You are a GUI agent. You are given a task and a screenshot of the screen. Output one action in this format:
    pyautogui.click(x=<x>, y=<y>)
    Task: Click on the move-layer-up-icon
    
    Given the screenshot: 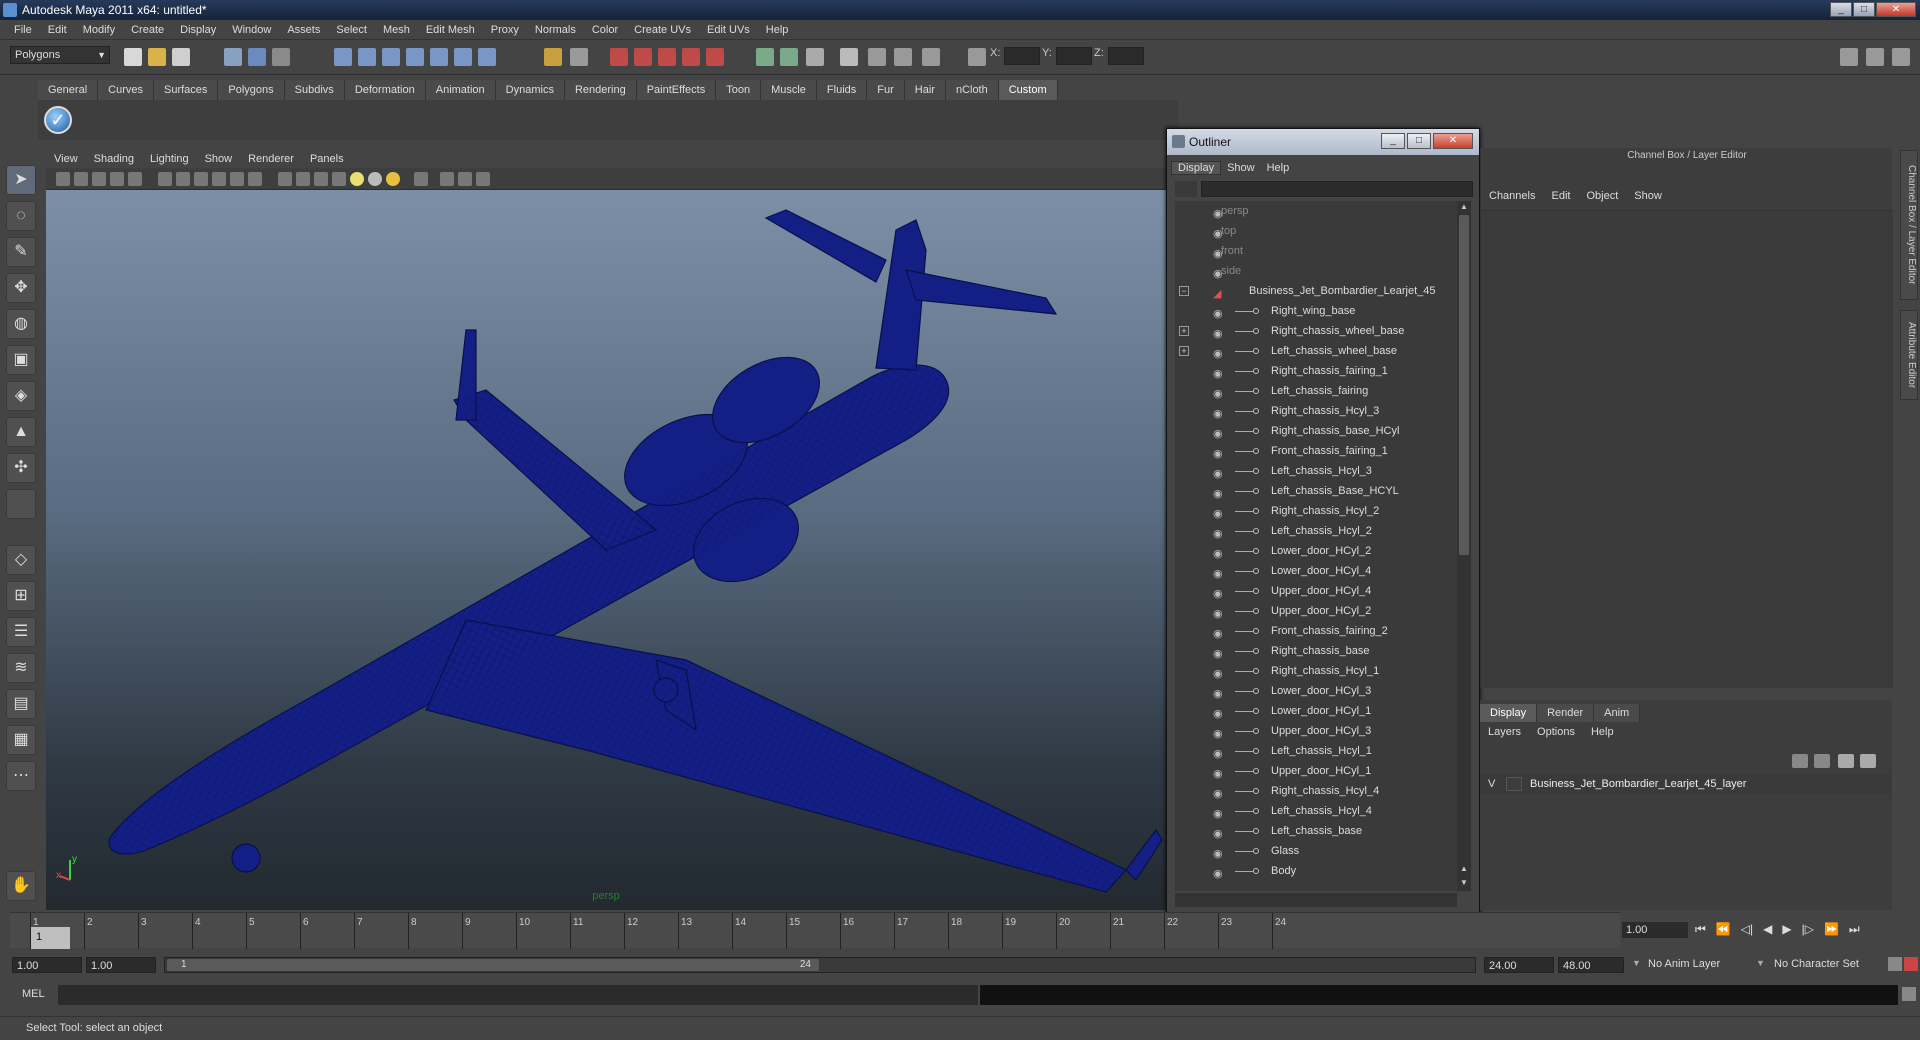 What is the action you would take?
    pyautogui.click(x=1800, y=761)
    